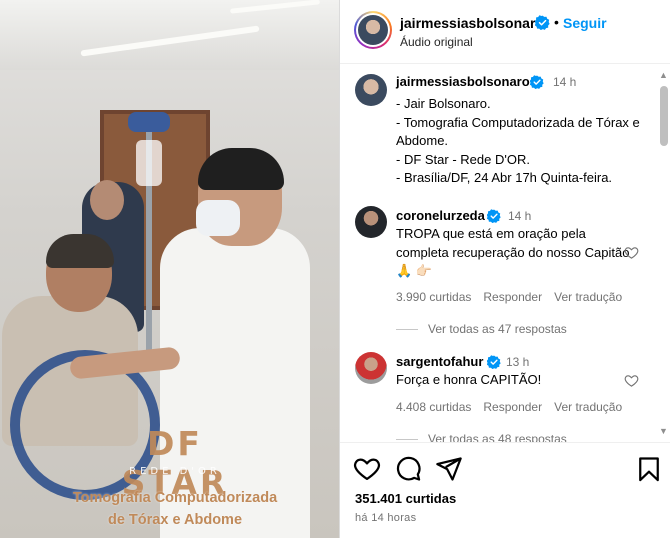 The width and height of the screenshot is (670, 538). I want to click on follow-button: Seguir, so click(585, 23).